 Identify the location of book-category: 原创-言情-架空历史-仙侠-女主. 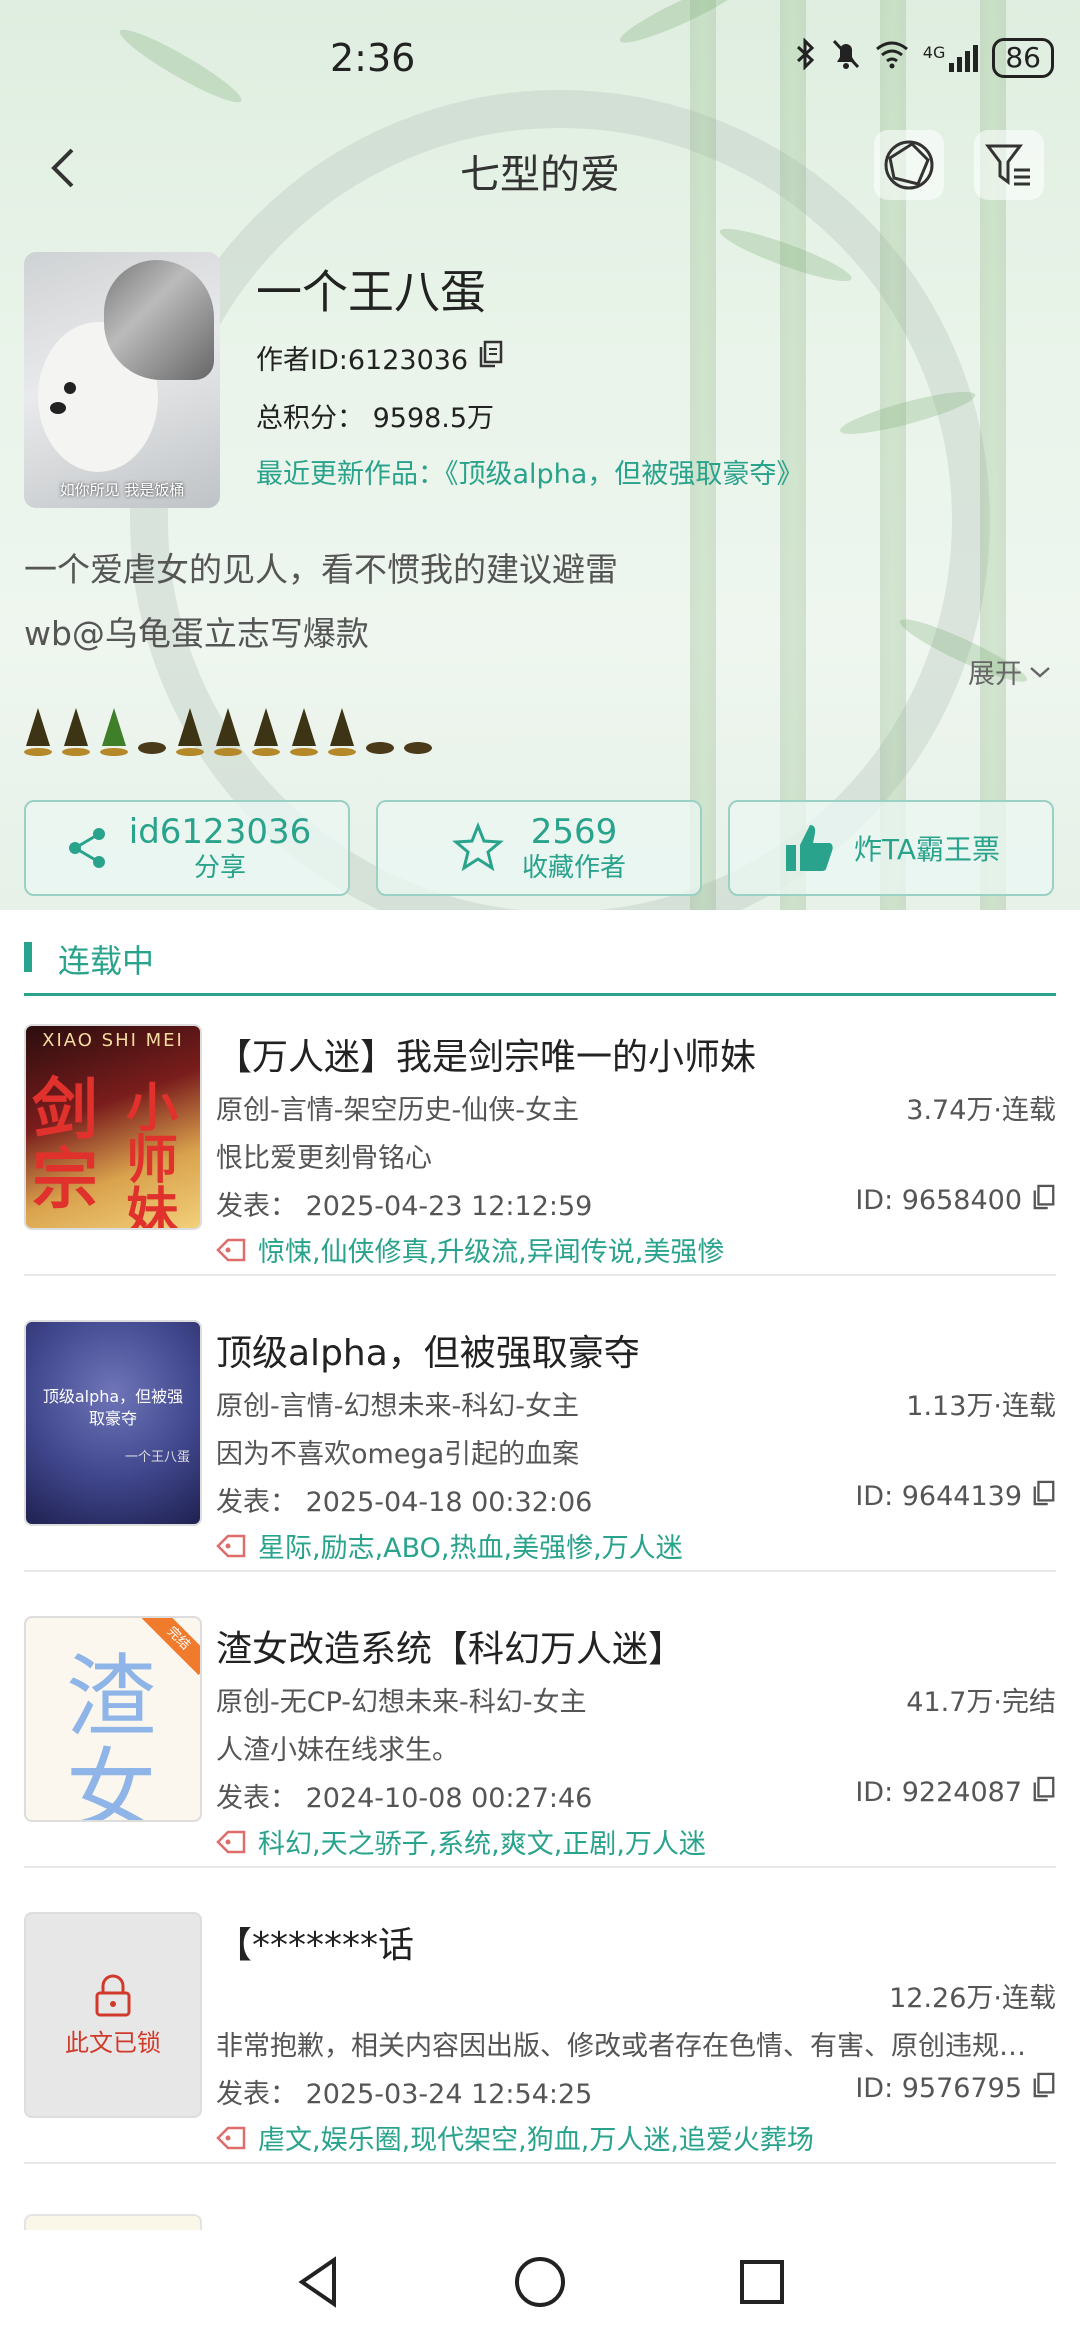
(397, 1110).